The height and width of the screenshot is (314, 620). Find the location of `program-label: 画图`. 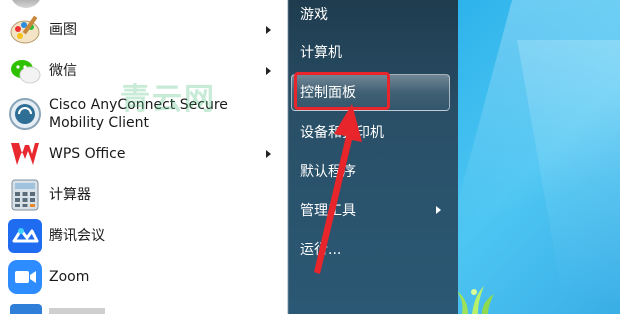

program-label: 画图 is located at coordinates (63, 30).